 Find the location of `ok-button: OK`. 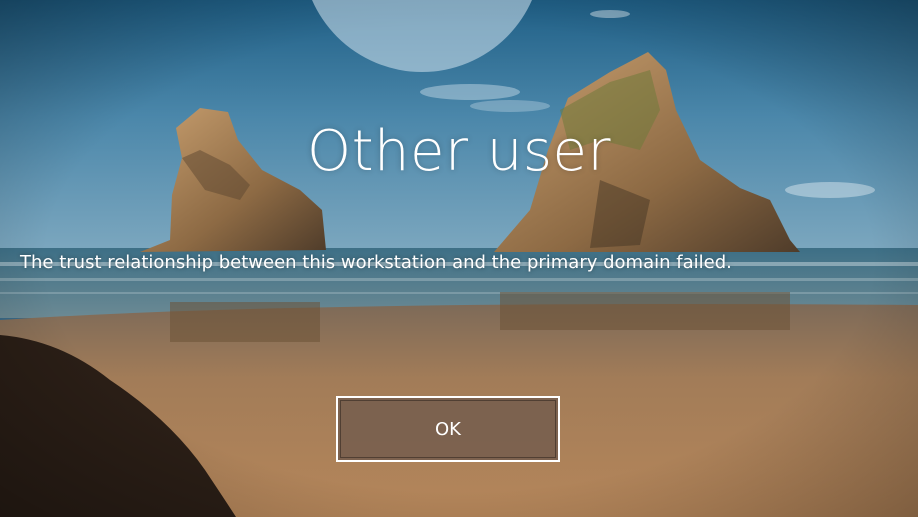

ok-button: OK is located at coordinates (448, 429).